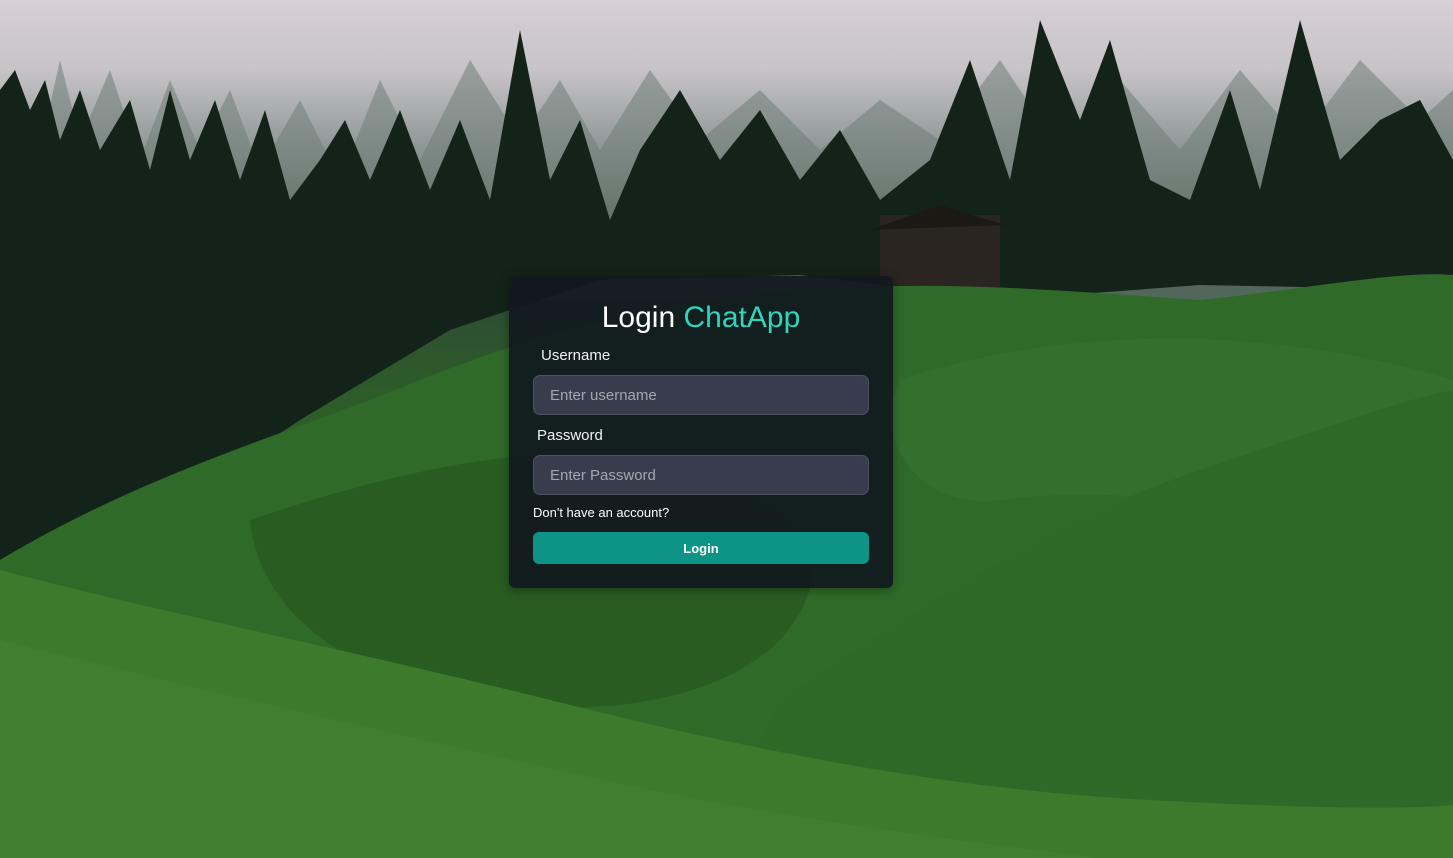 The width and height of the screenshot is (1453, 858). What do you see at coordinates (576, 355) in the screenshot?
I see `username-label: Username` at bounding box center [576, 355].